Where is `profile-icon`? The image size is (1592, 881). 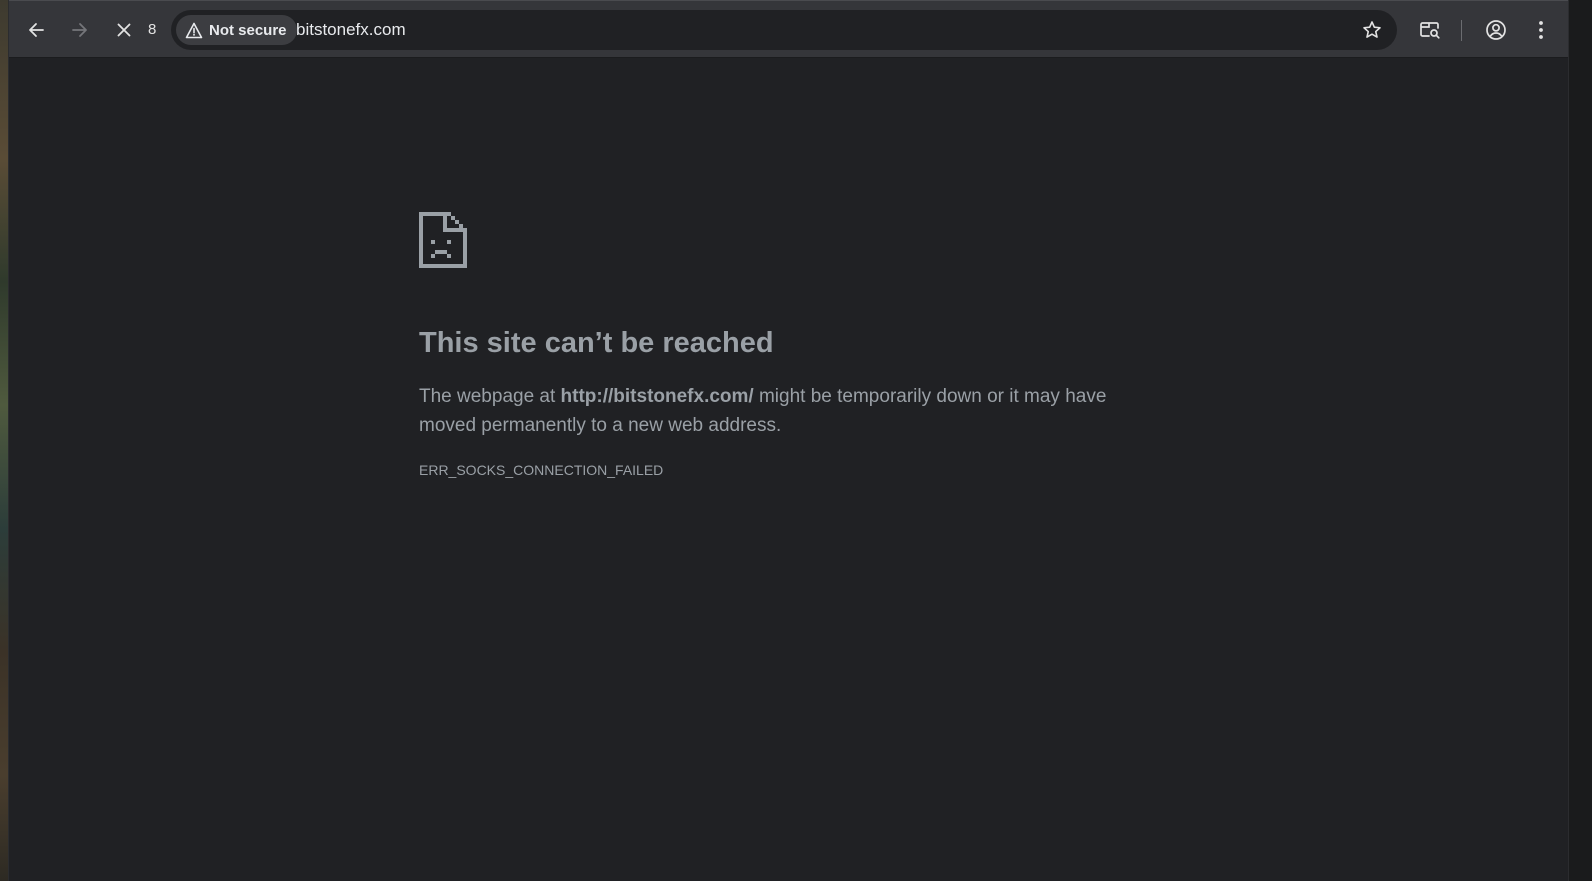
profile-icon is located at coordinates (1496, 30).